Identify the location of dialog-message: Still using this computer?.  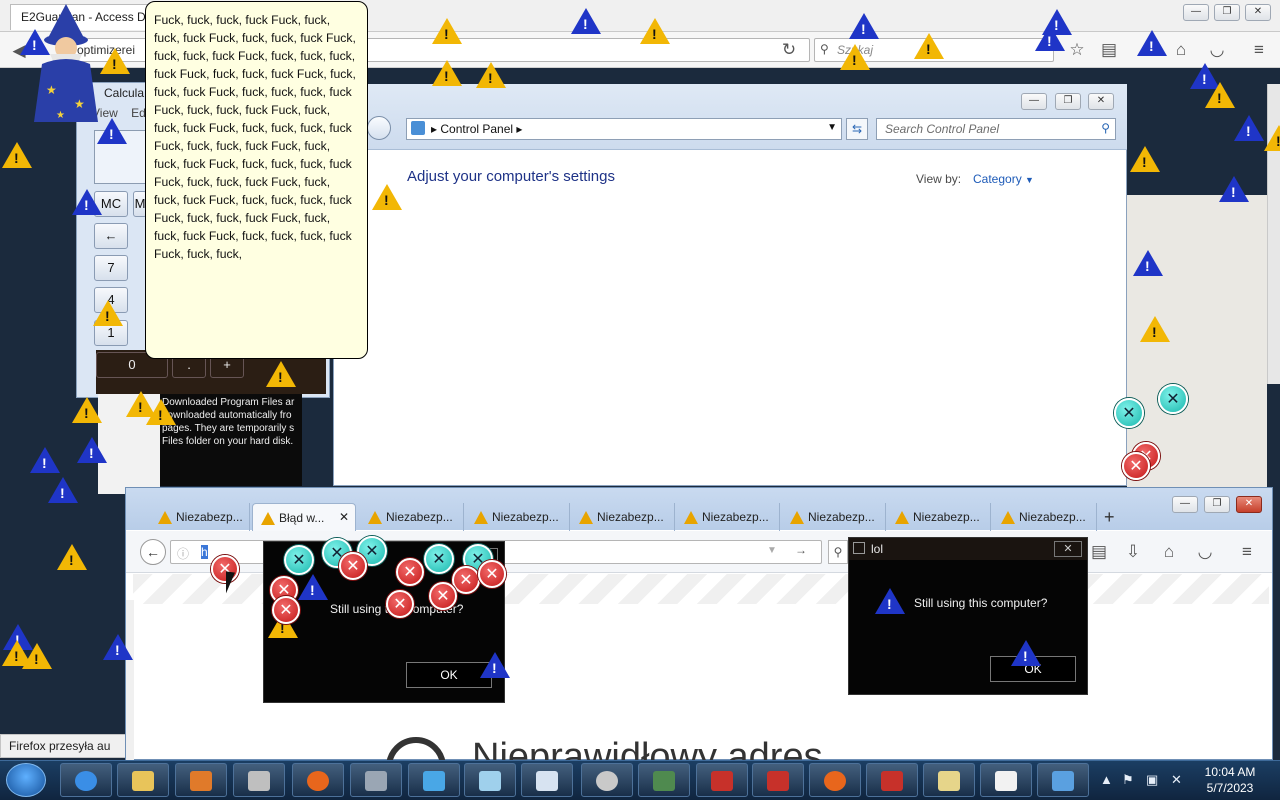
(981, 603).